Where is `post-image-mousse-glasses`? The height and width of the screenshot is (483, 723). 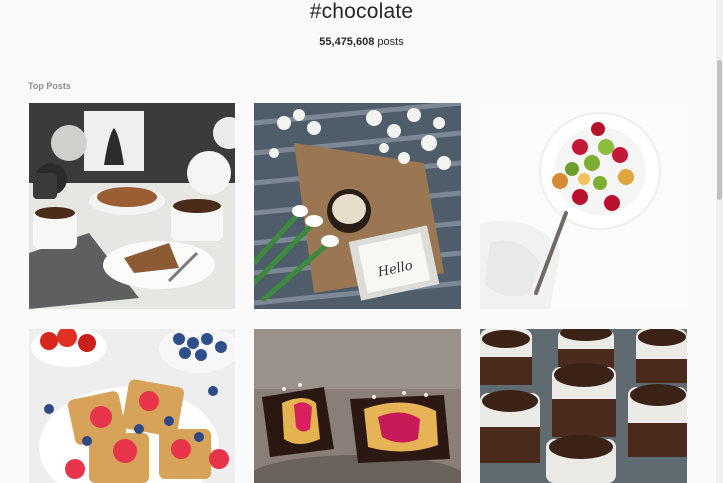
post-image-mousse-glasses is located at coordinates (583, 406).